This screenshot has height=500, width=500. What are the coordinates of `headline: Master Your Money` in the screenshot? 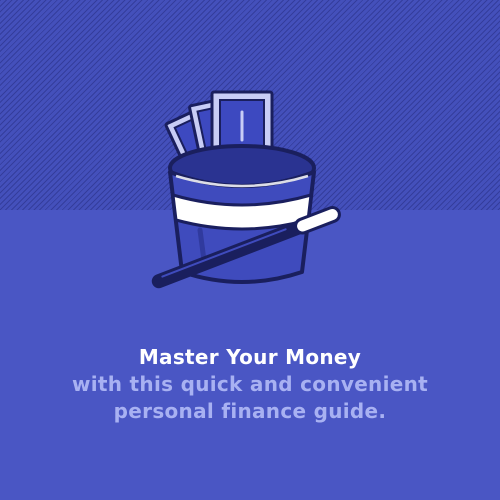 It's located at (250, 357).